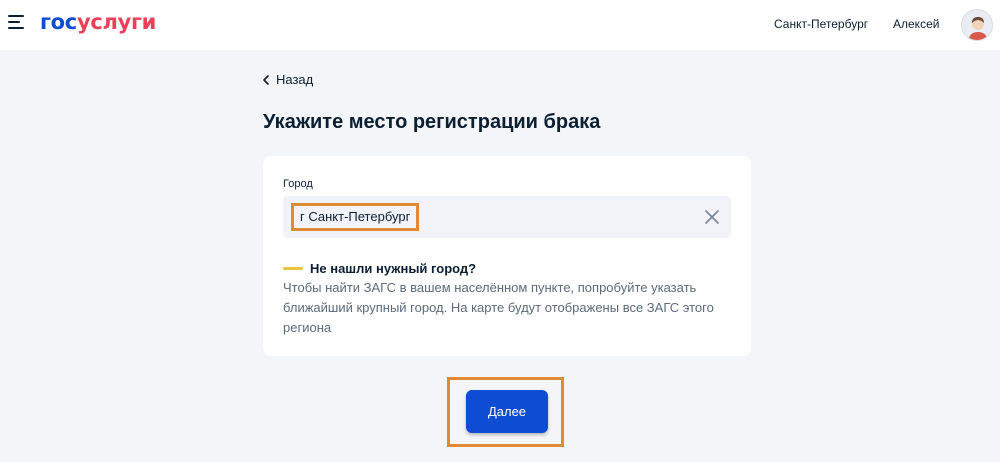  I want to click on back-link: Назад, so click(287, 79).